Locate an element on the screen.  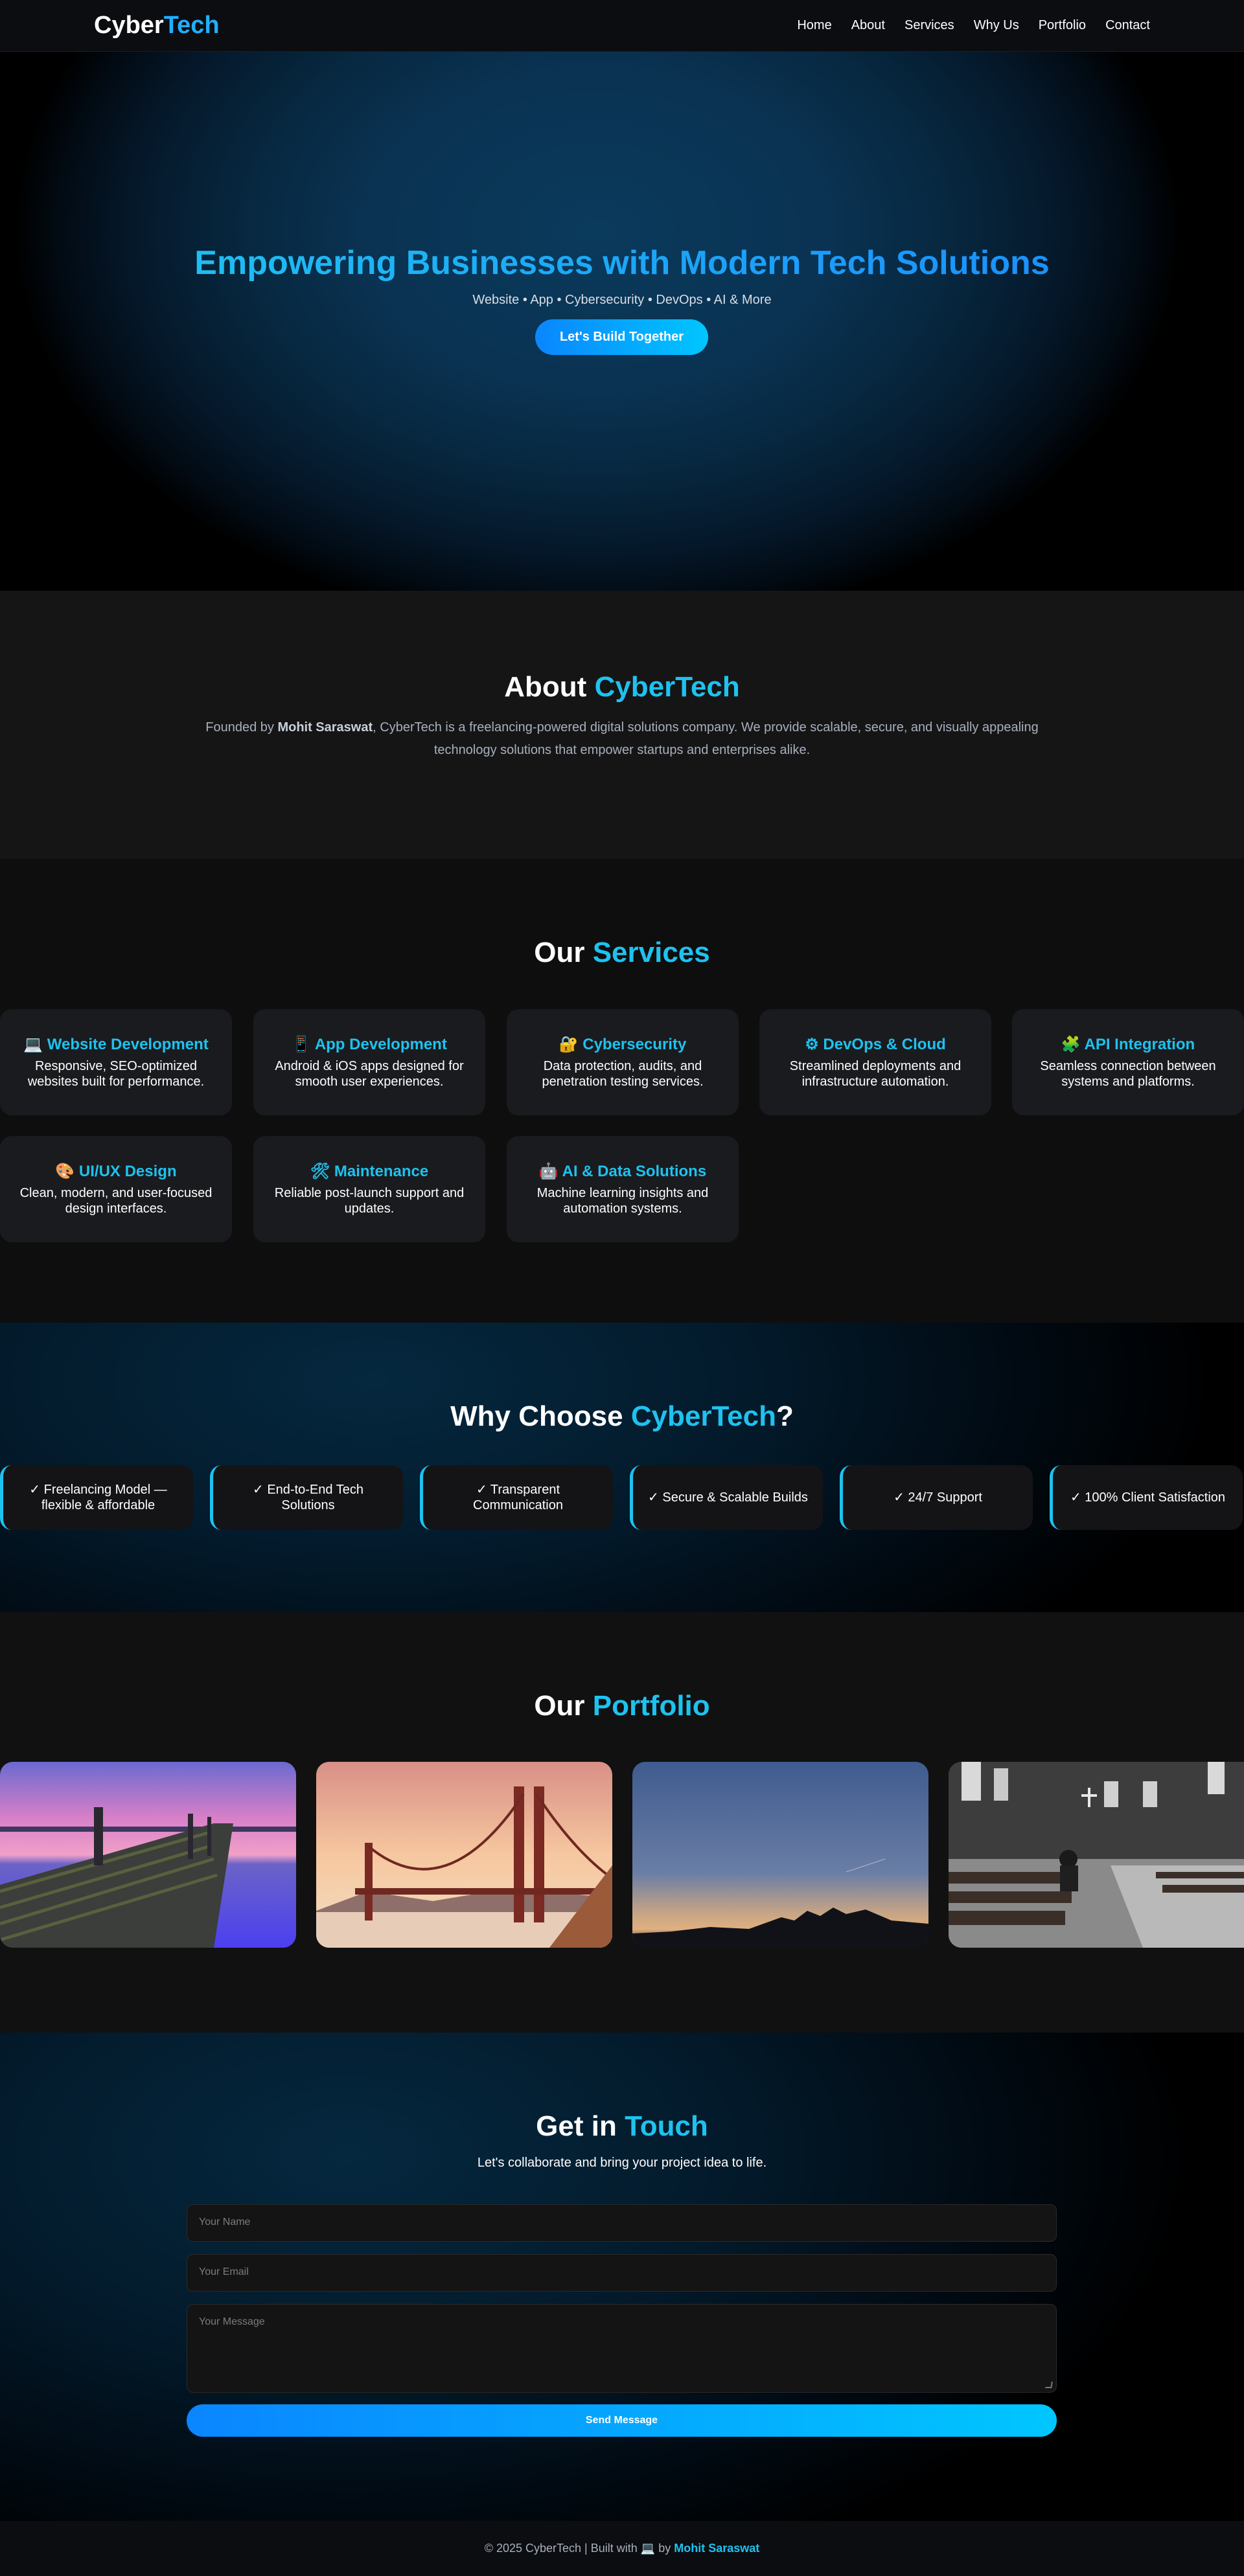
why-item-end-to-end: ✓ End-to-End Tech Solutions is located at coordinates (306, 1498).